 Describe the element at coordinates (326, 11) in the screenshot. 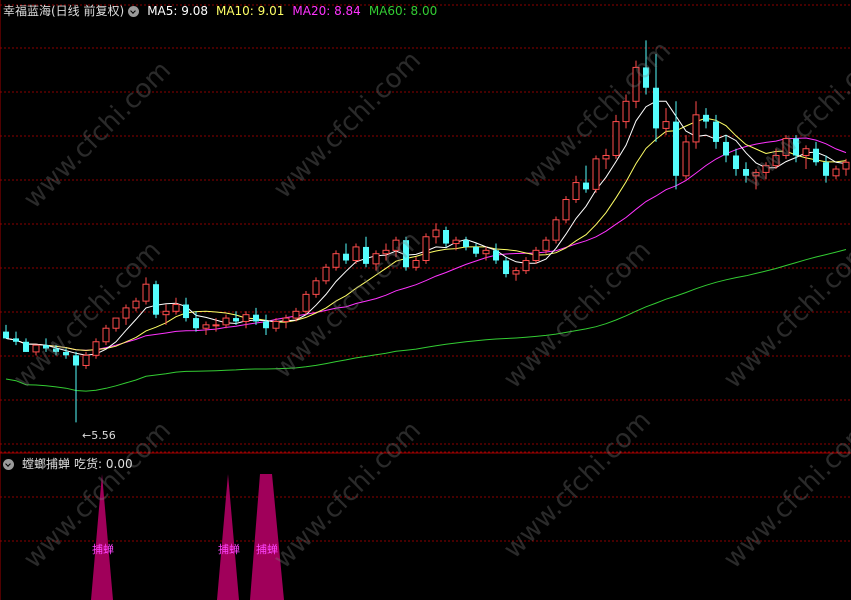

I see `ma20-label: MA20: 8.84` at that location.